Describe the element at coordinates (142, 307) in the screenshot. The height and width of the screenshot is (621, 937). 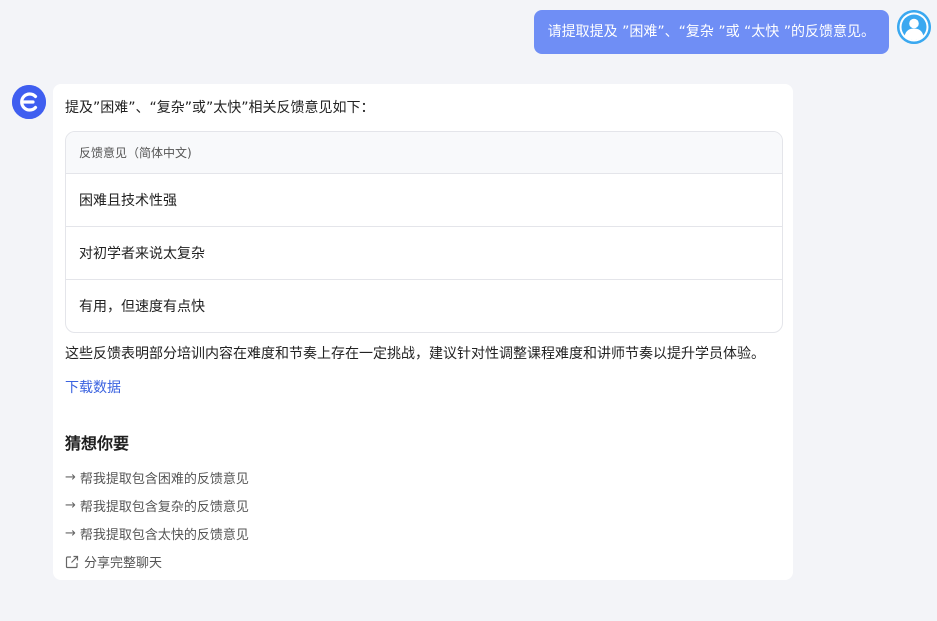
I see `table-row: 有用，但速度有点快` at that location.